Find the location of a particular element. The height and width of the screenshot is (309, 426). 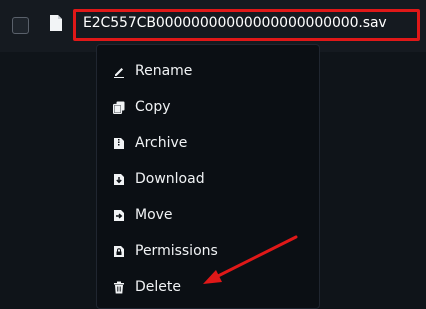

menu-item-label: Download is located at coordinates (170, 179).